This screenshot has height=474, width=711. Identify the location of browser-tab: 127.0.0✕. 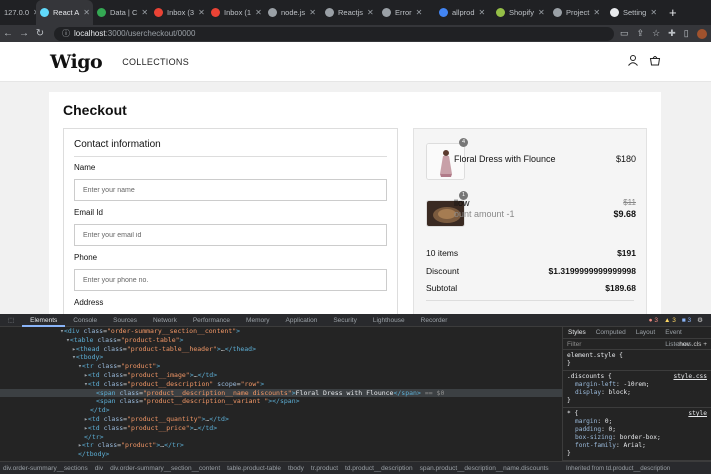
(18, 12).